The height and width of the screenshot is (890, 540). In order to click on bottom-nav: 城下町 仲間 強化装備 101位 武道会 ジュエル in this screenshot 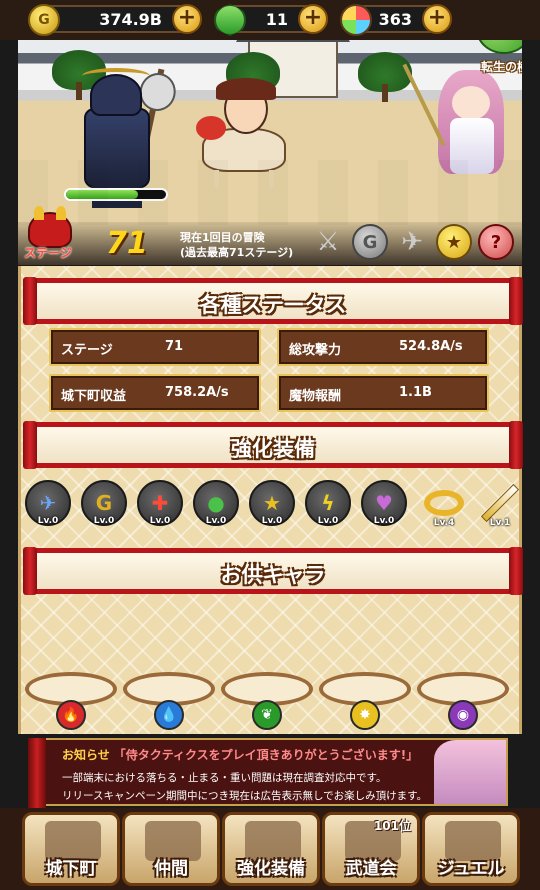, I will do `click(270, 849)`.